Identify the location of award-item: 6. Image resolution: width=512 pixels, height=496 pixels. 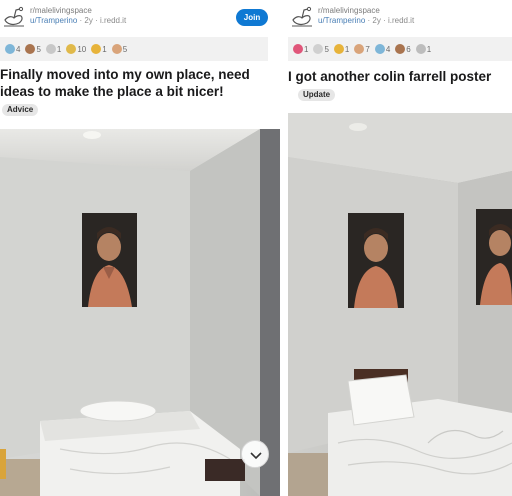
(403, 49).